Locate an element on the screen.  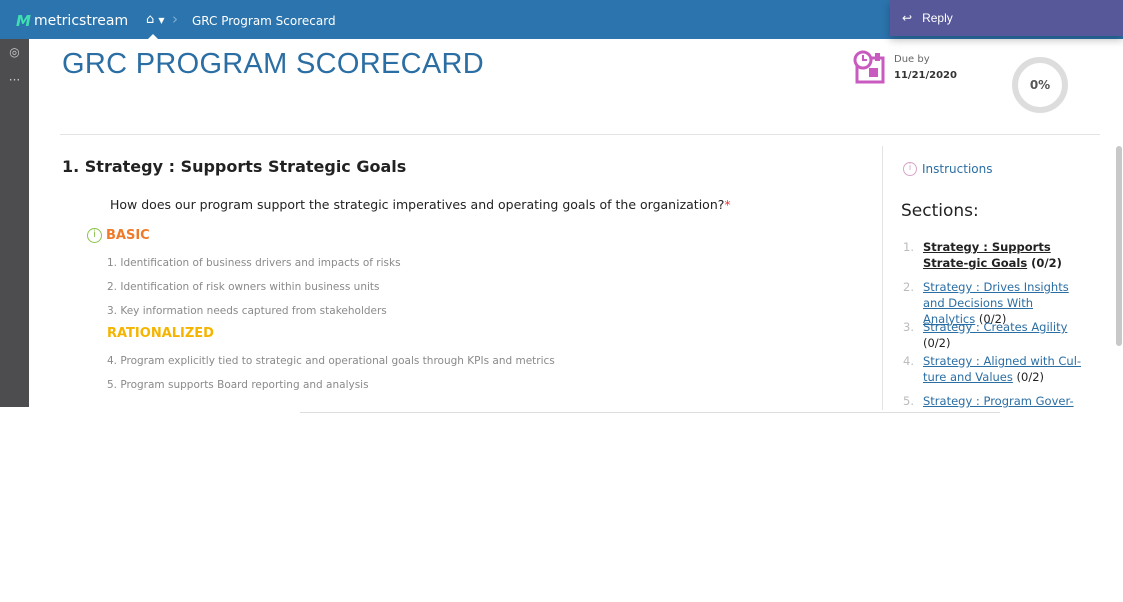
level-name: RATIONALIZED is located at coordinates (160, 333).